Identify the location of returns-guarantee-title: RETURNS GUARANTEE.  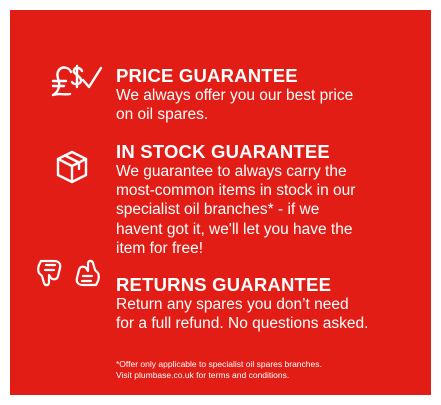
(224, 284).